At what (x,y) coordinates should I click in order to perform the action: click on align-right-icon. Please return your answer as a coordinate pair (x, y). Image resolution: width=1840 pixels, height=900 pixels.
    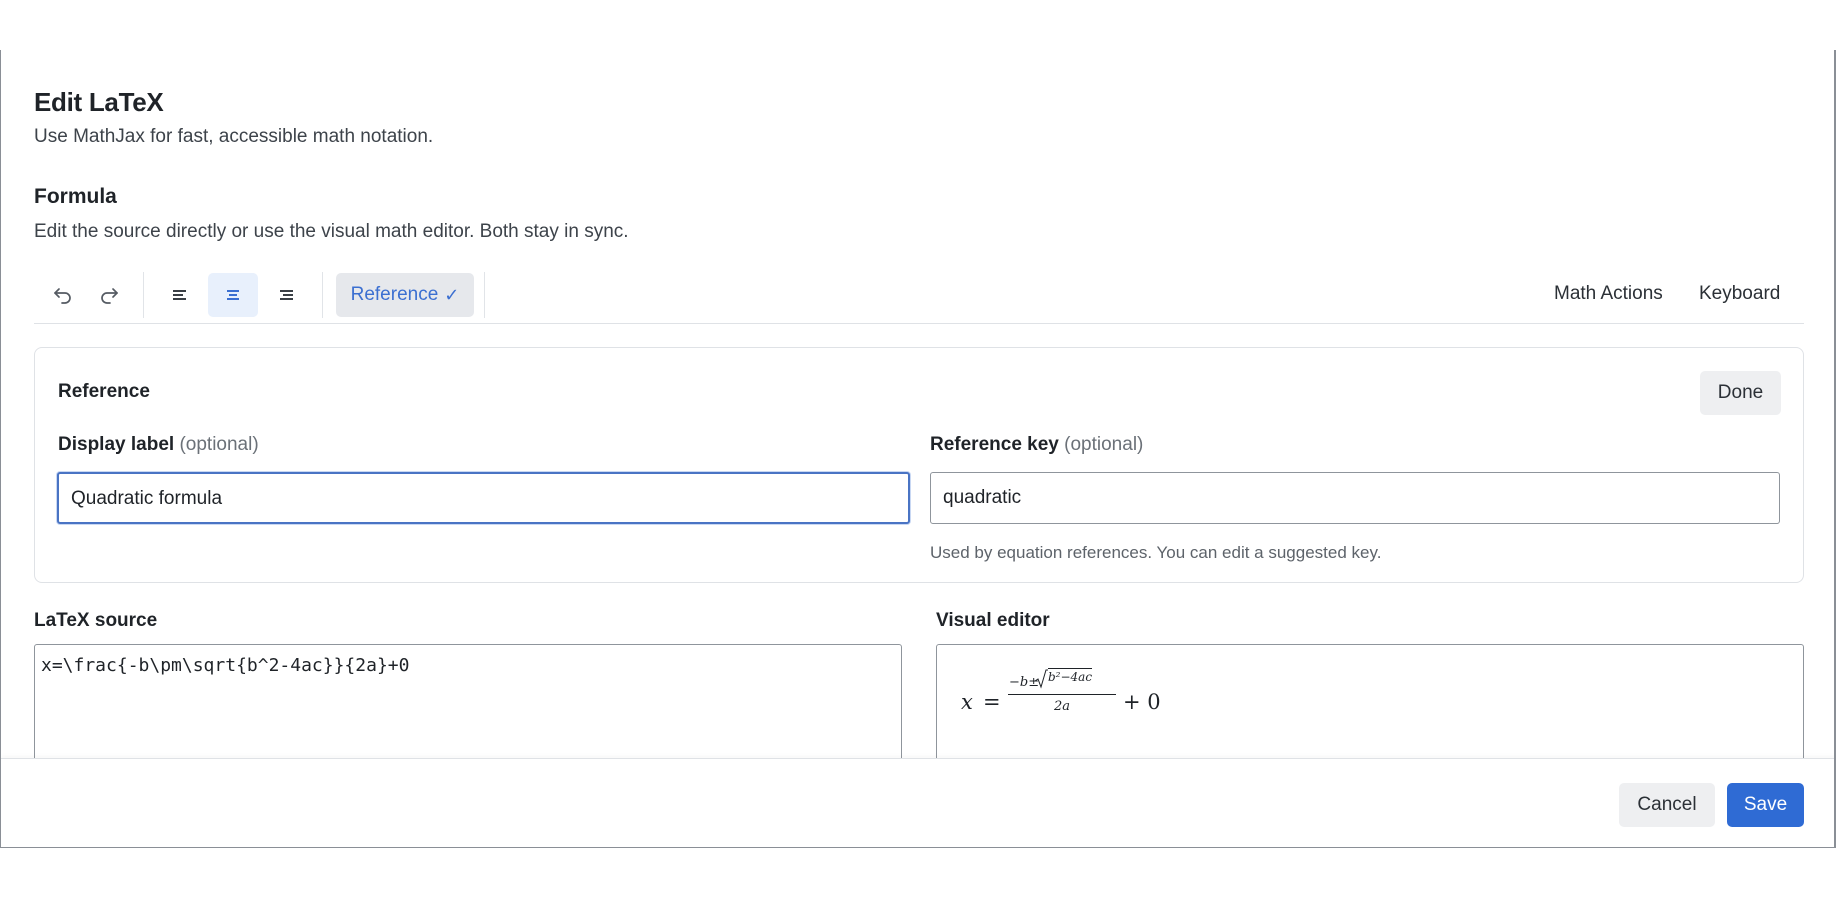
    Looking at the image, I should click on (286, 295).